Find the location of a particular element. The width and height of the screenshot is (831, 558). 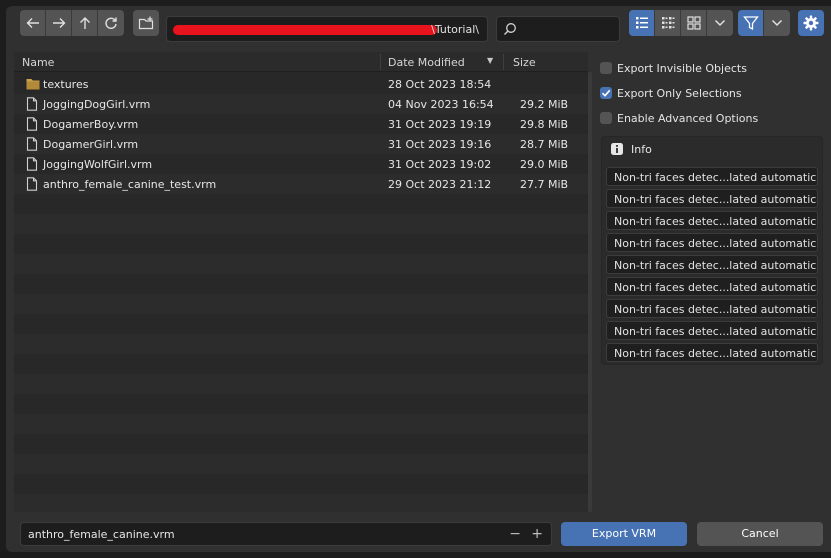

file-list-scrollbar is located at coordinates (590, 292).